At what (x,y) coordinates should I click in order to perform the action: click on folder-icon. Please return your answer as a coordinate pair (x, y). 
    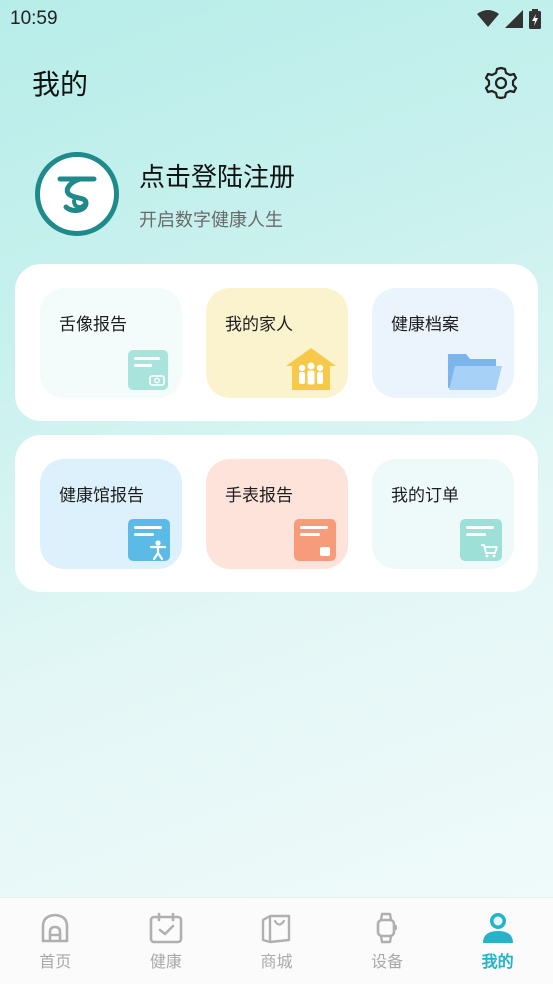
    Looking at the image, I should click on (475, 371).